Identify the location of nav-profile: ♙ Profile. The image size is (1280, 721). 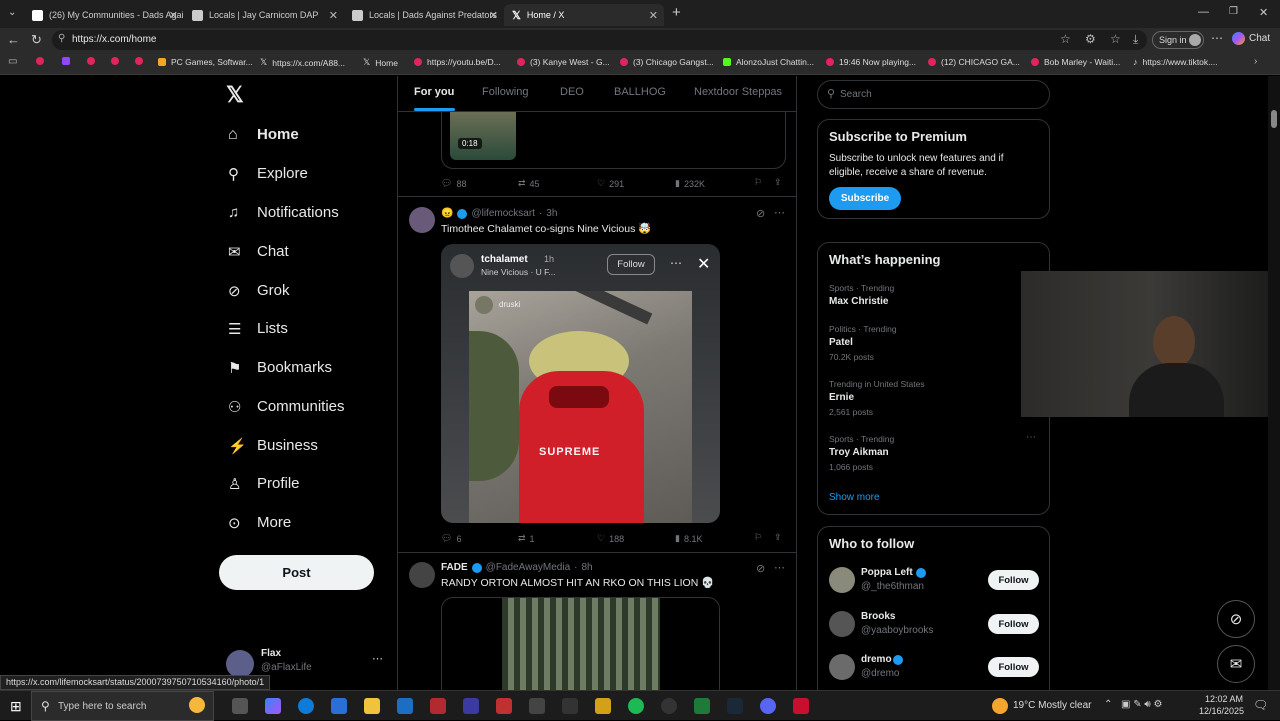
(264, 483).